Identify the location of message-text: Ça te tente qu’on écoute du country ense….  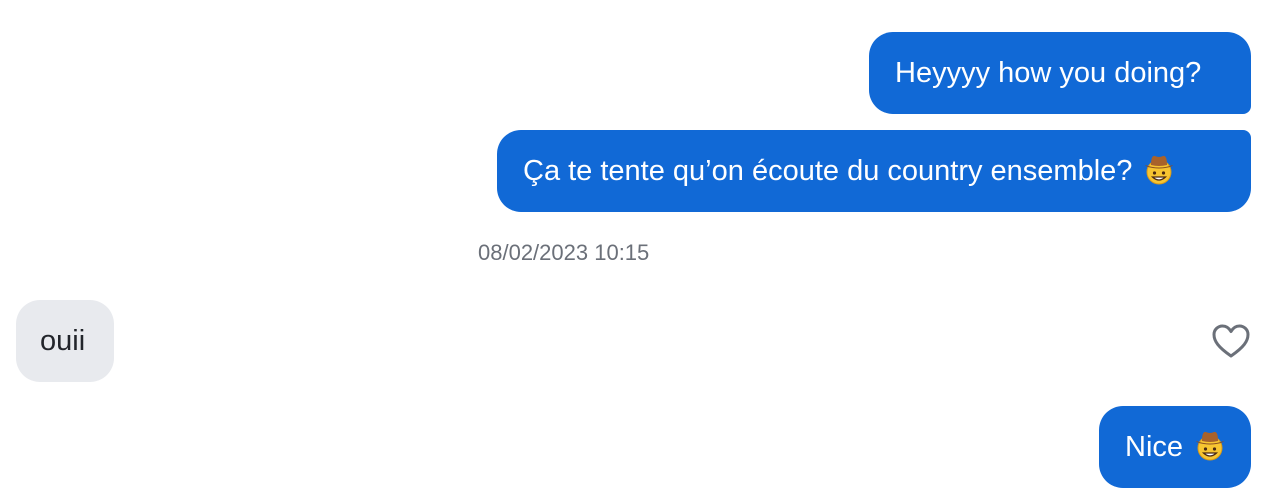
(832, 171).